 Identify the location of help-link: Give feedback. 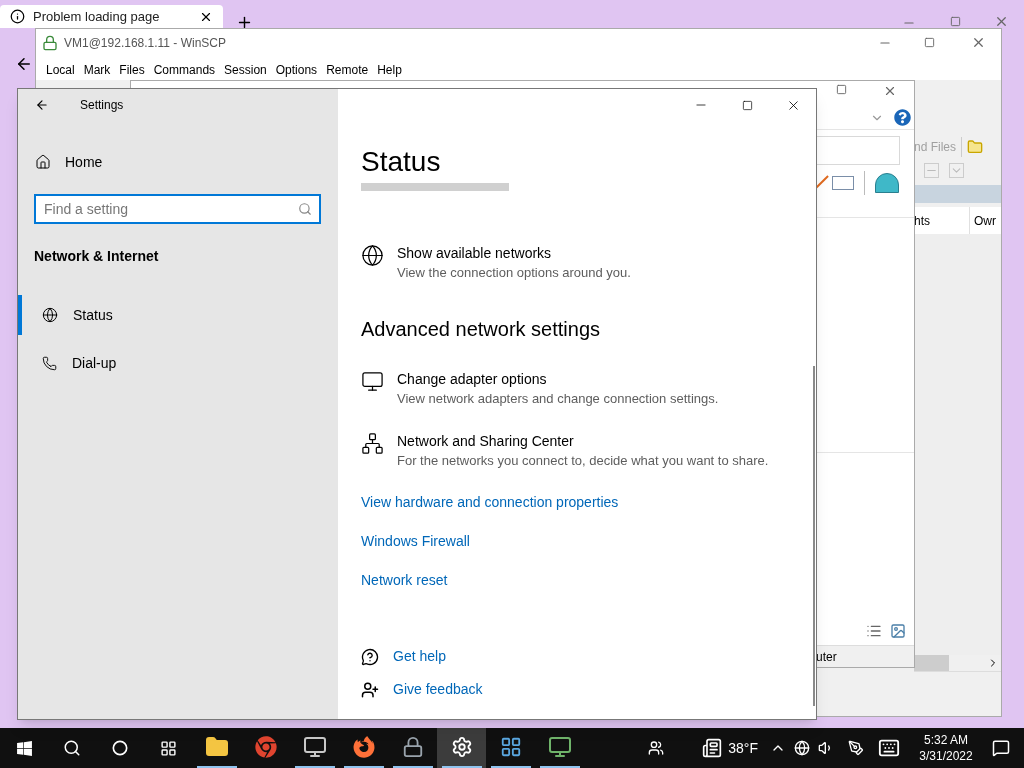
(422, 689).